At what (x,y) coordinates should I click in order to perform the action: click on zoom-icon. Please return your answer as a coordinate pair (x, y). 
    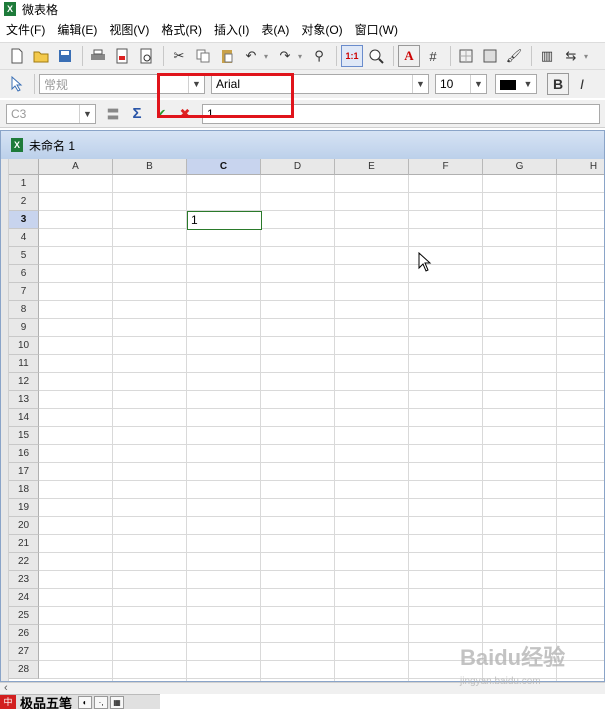
    Looking at the image, I should click on (376, 56).